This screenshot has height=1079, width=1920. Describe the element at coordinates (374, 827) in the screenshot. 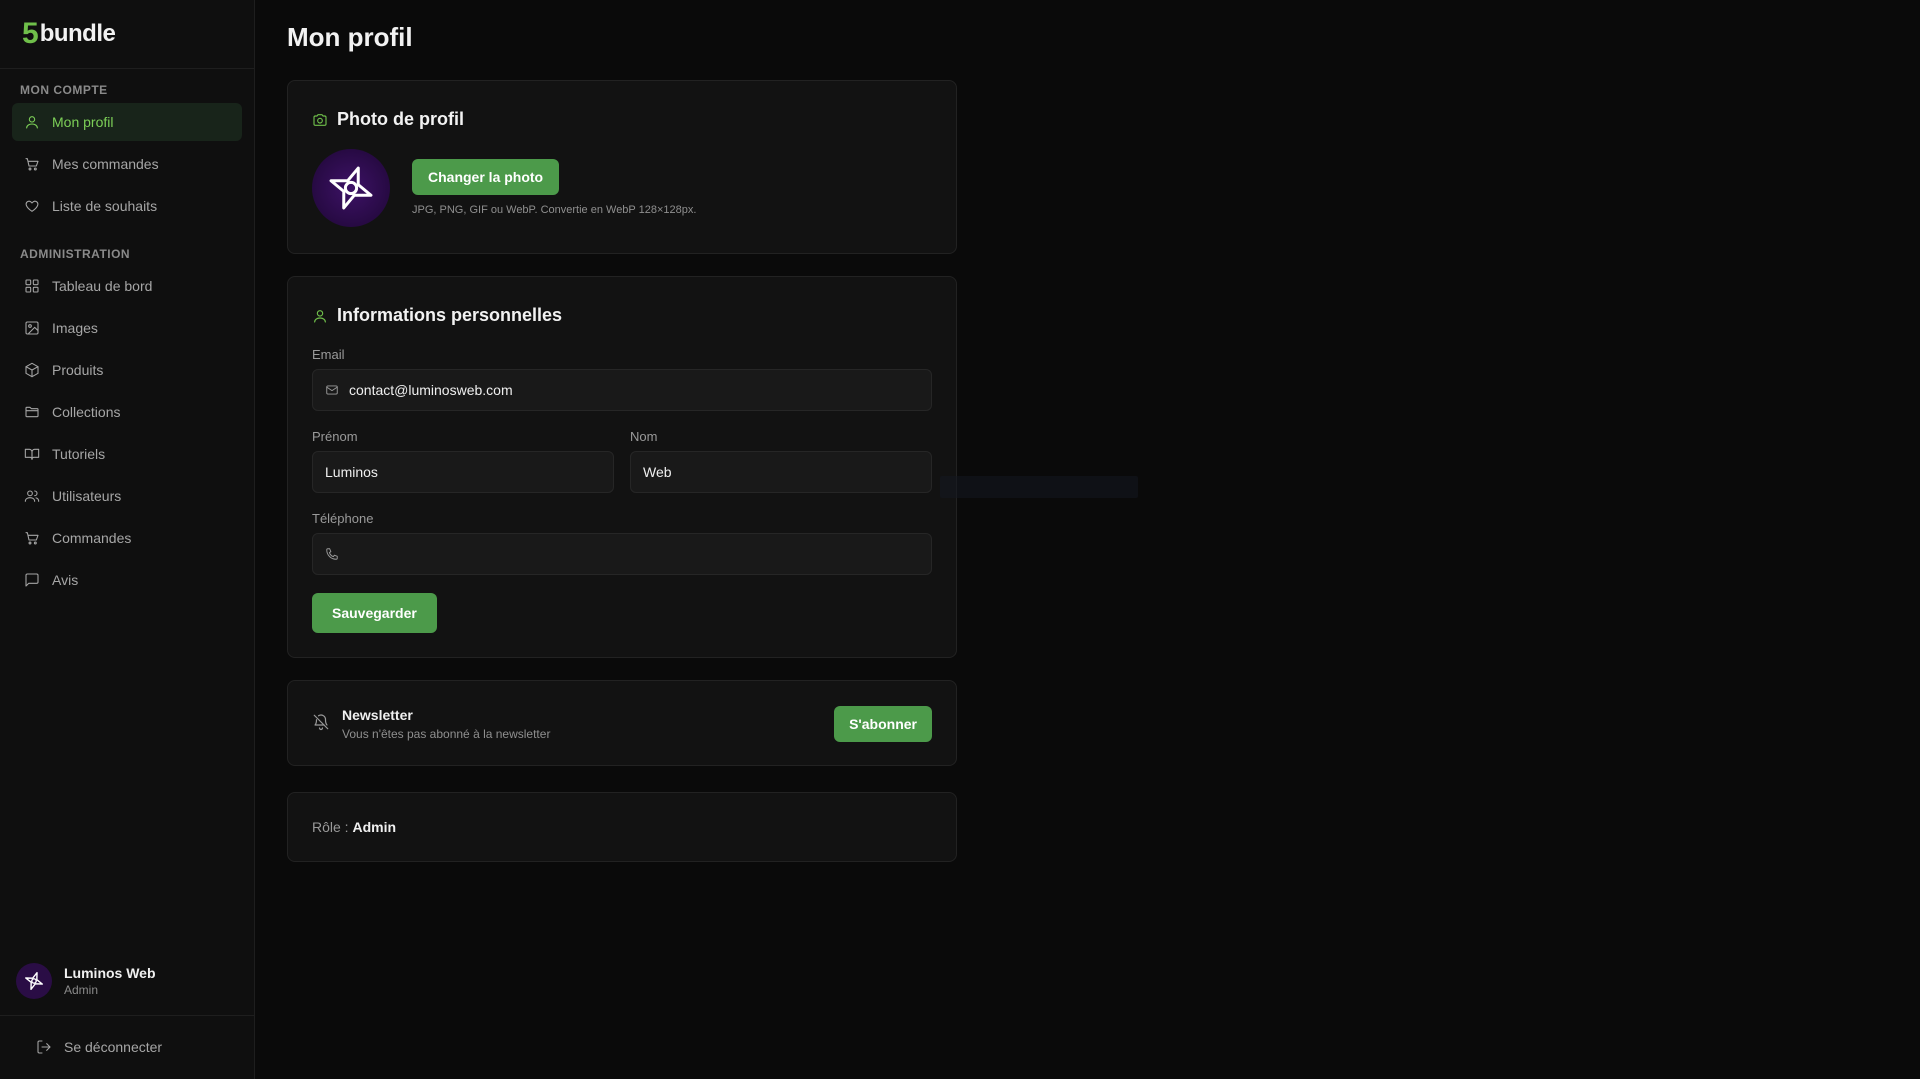

I see `role-value: Admin` at that location.